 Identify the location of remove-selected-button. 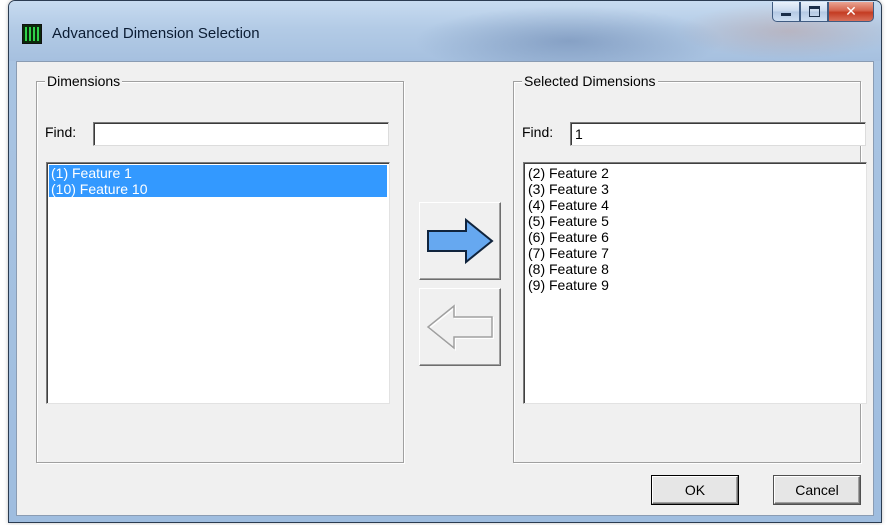
(460, 327).